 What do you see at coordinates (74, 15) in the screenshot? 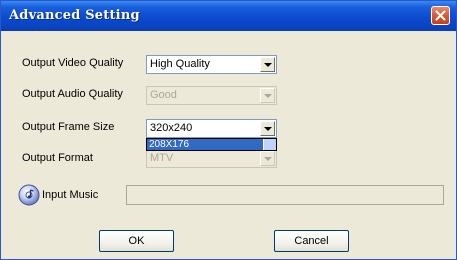
I see `window-title: Advanced Setting` at bounding box center [74, 15].